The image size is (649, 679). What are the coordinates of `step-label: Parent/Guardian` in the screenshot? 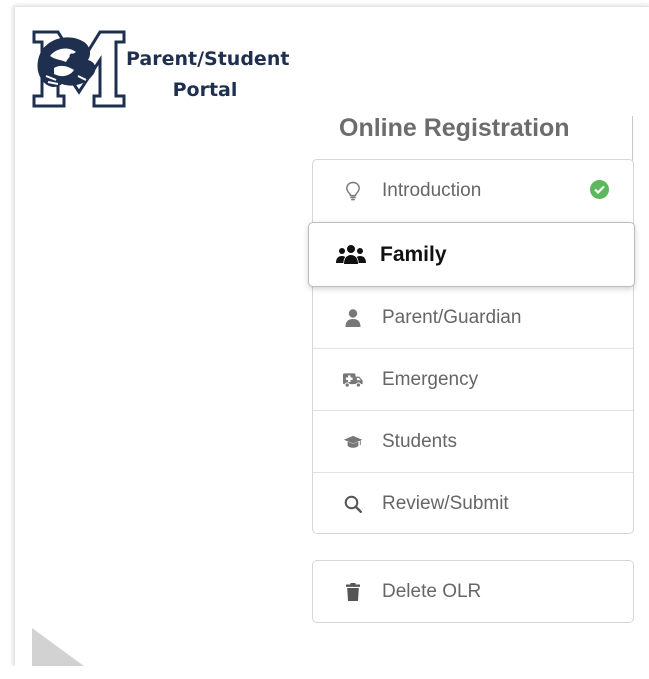 It's located at (452, 317).